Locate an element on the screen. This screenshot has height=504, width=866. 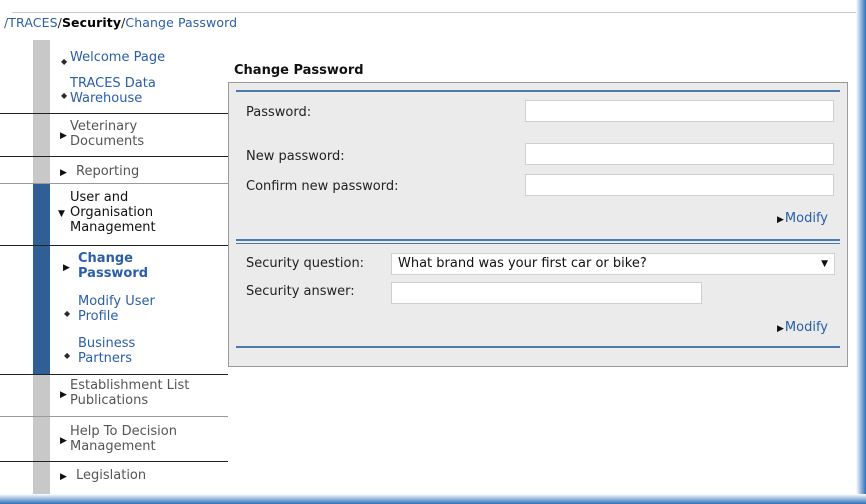
sidebar-item-business-partners: ◆ Business Partners is located at coordinates (139, 352).